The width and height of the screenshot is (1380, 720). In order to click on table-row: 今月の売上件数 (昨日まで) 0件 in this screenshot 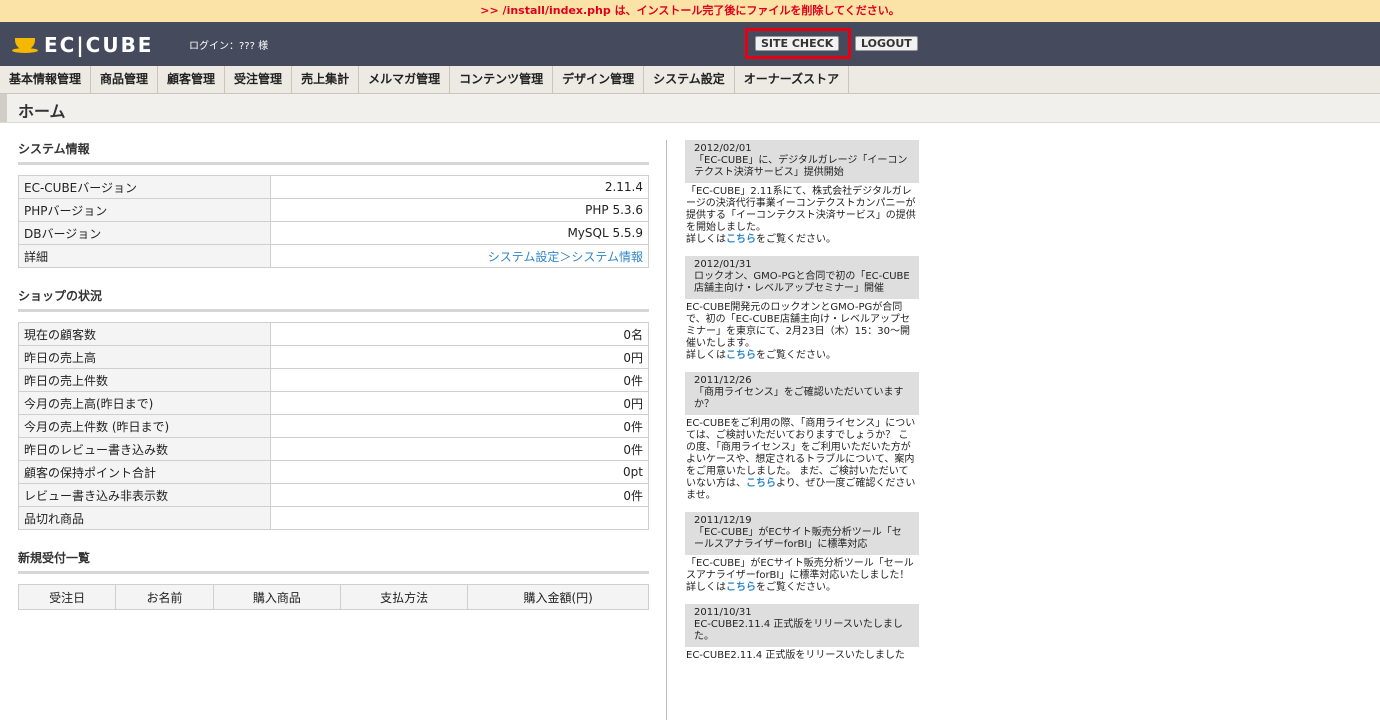, I will do `click(333, 426)`.